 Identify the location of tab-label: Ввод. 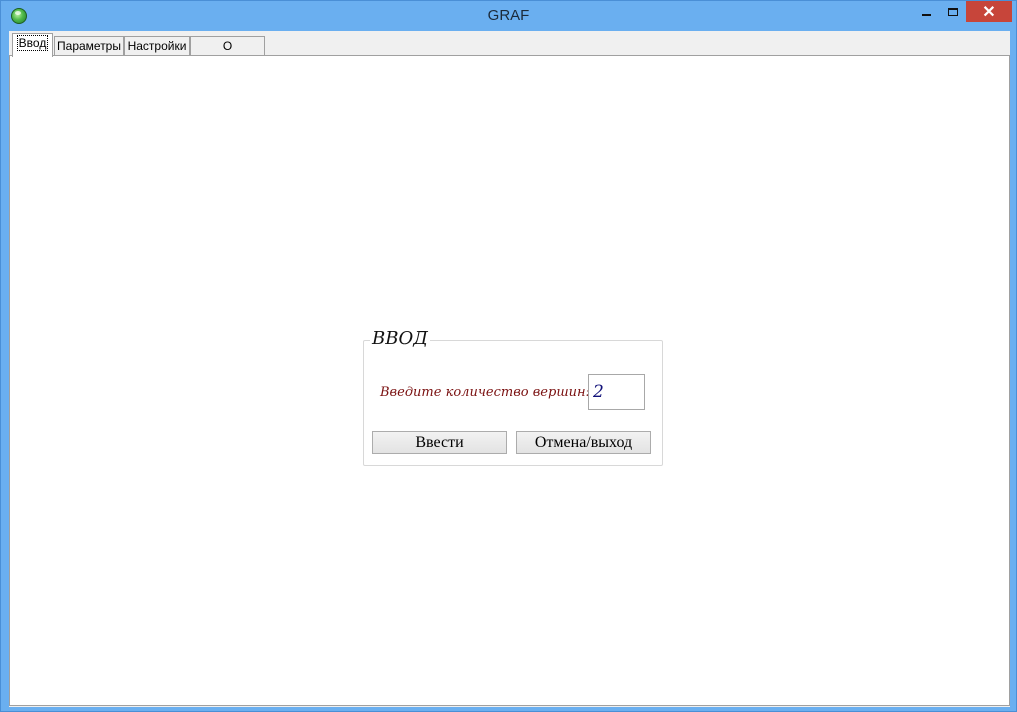
(32, 43).